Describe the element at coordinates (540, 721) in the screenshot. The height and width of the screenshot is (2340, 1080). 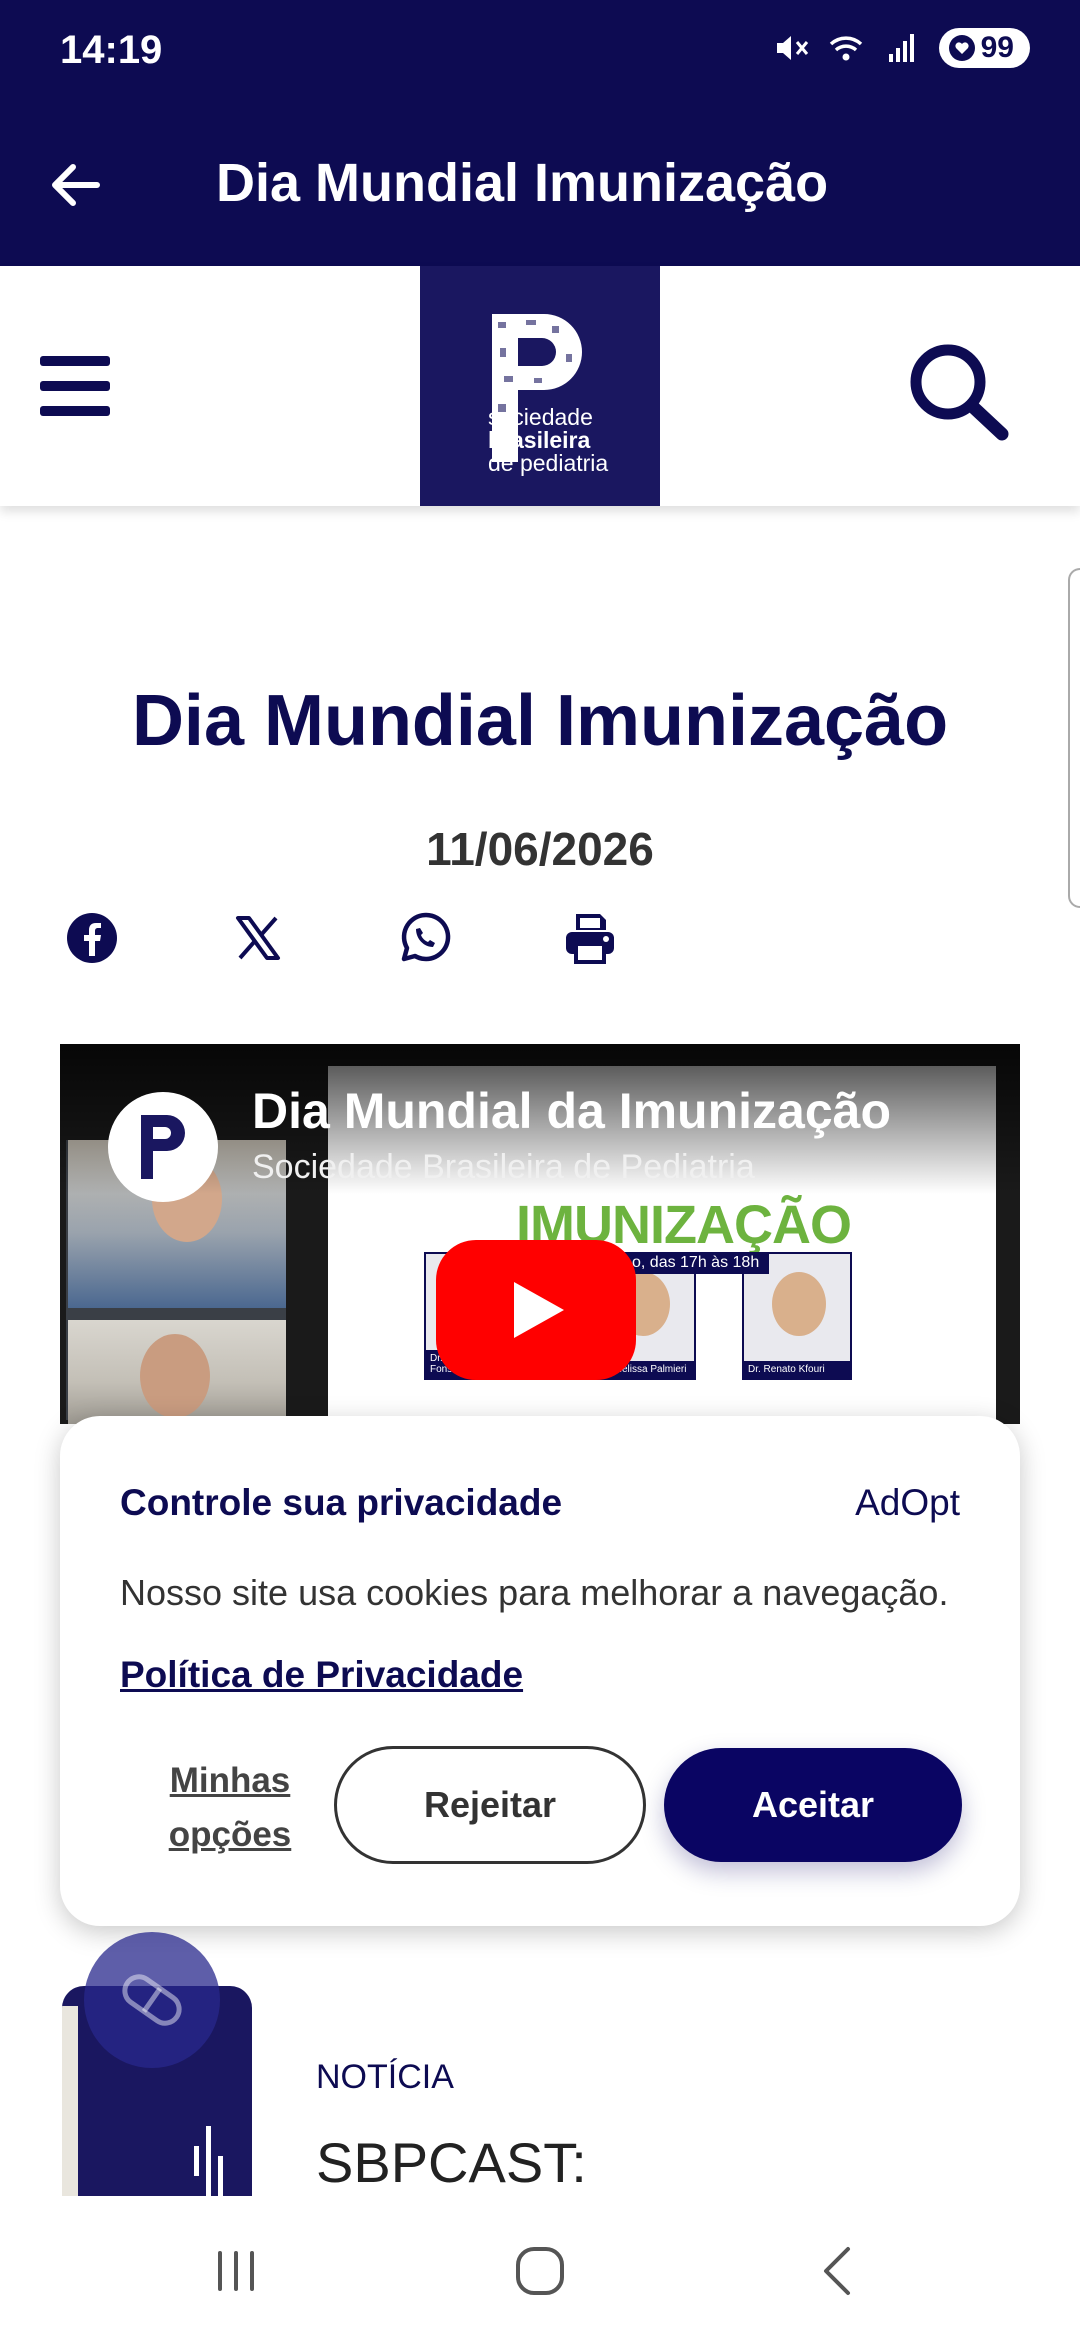
I see `article-title: Dia Mundial Imunização` at that location.